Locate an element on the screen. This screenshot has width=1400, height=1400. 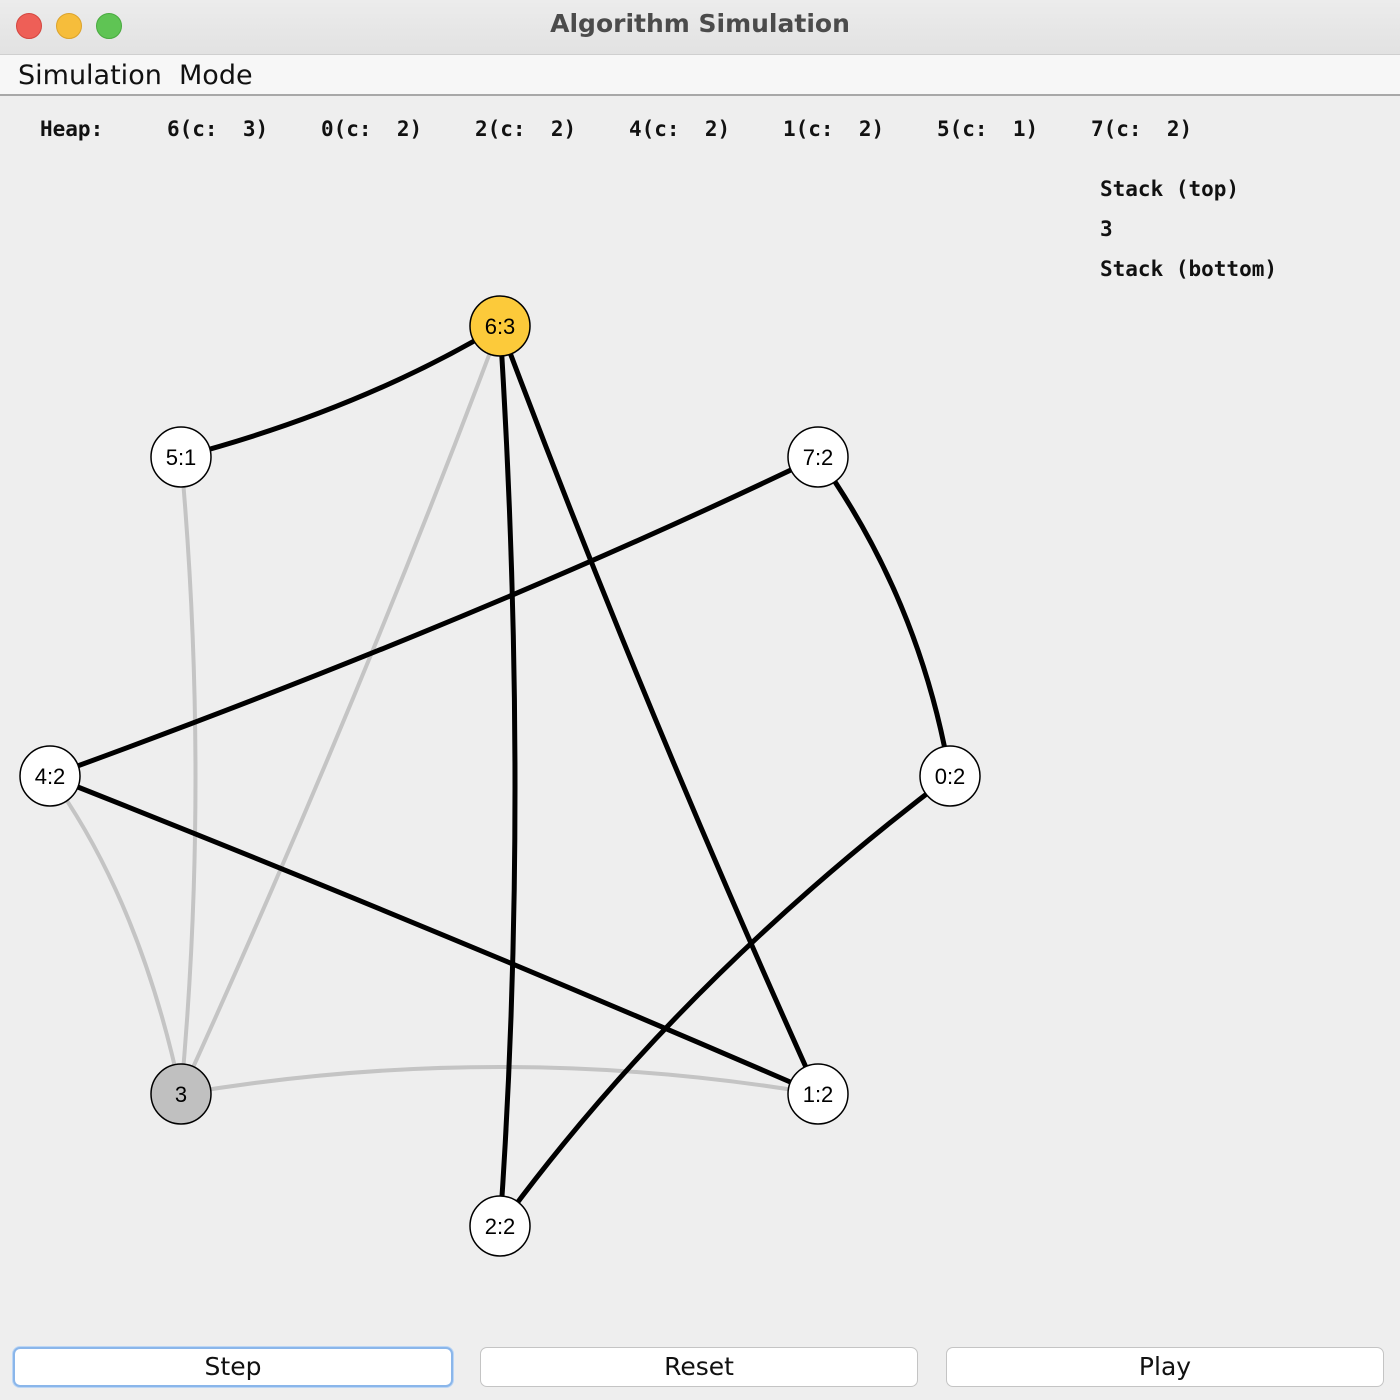
graph-node-7: 7:2 is located at coordinates (818, 457).